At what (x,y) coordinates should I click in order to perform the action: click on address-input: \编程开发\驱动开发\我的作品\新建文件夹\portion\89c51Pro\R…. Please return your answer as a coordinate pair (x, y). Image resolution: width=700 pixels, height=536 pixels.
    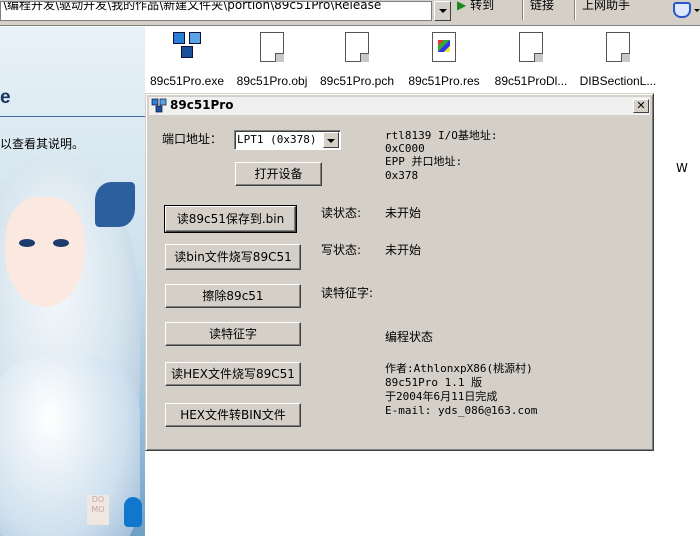
    Looking at the image, I should click on (216, 11).